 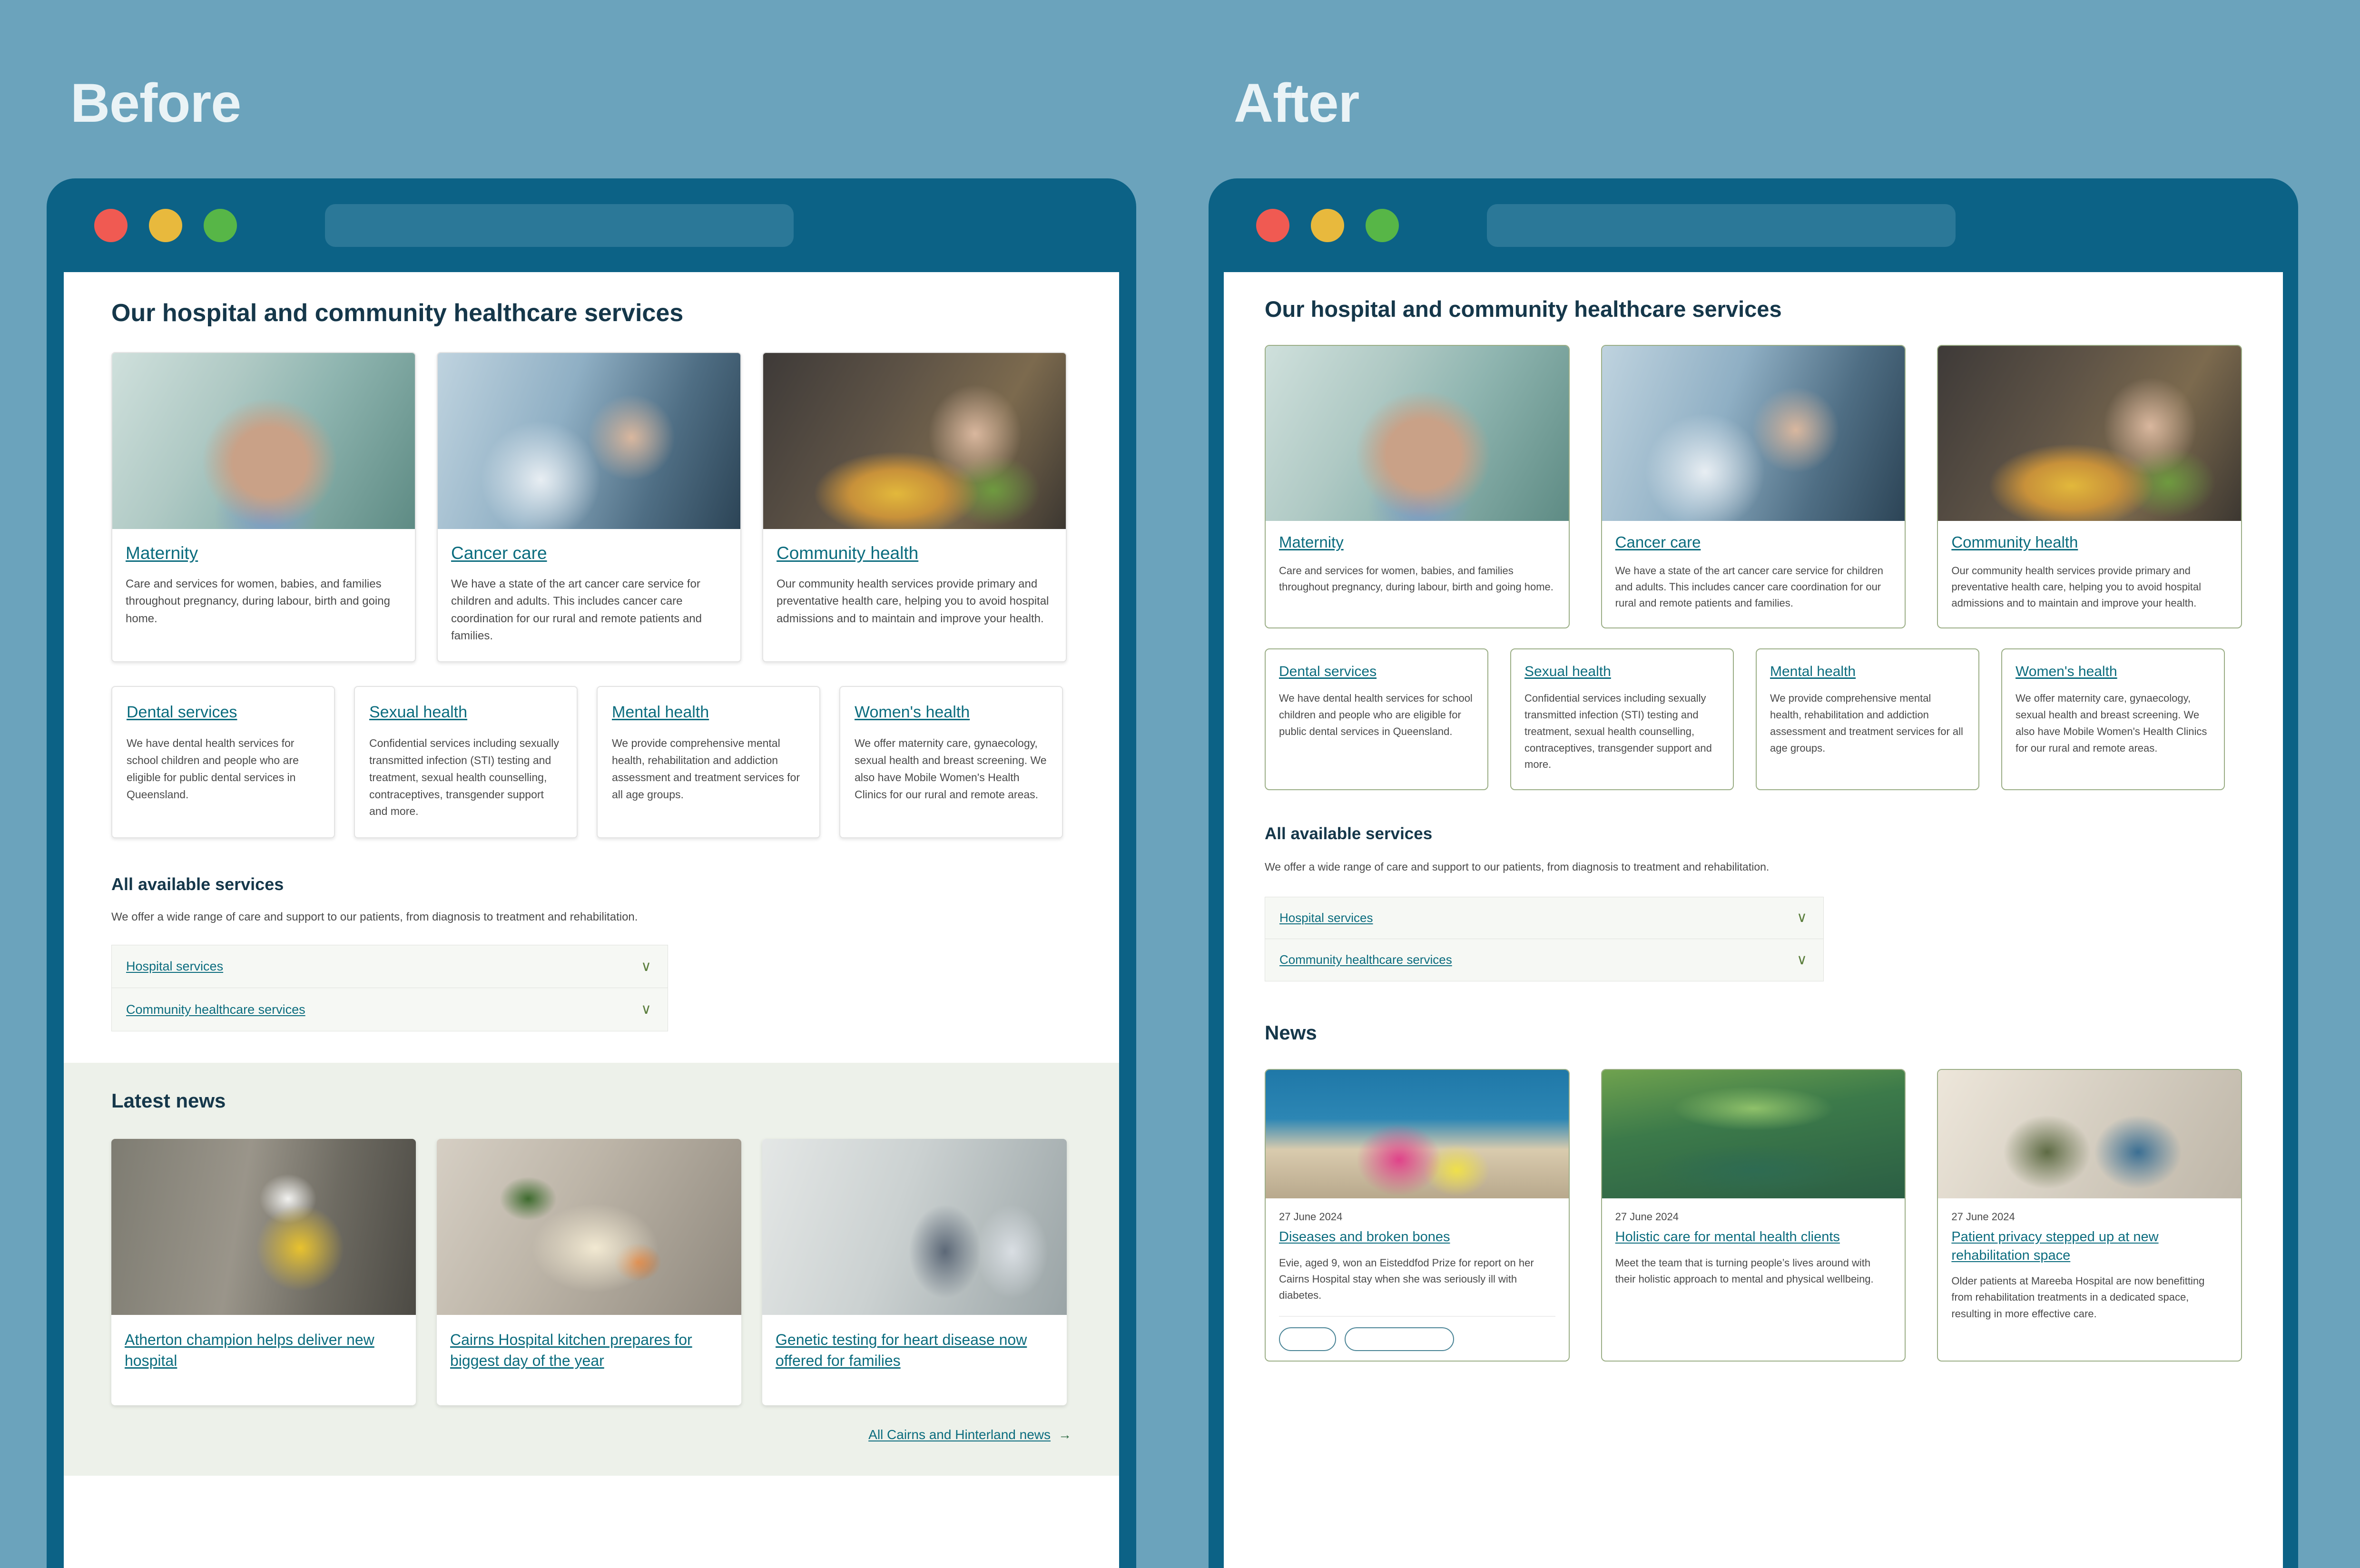 I want to click on all-news-link: All Cairns and Hinterland news, so click(x=960, y=1434).